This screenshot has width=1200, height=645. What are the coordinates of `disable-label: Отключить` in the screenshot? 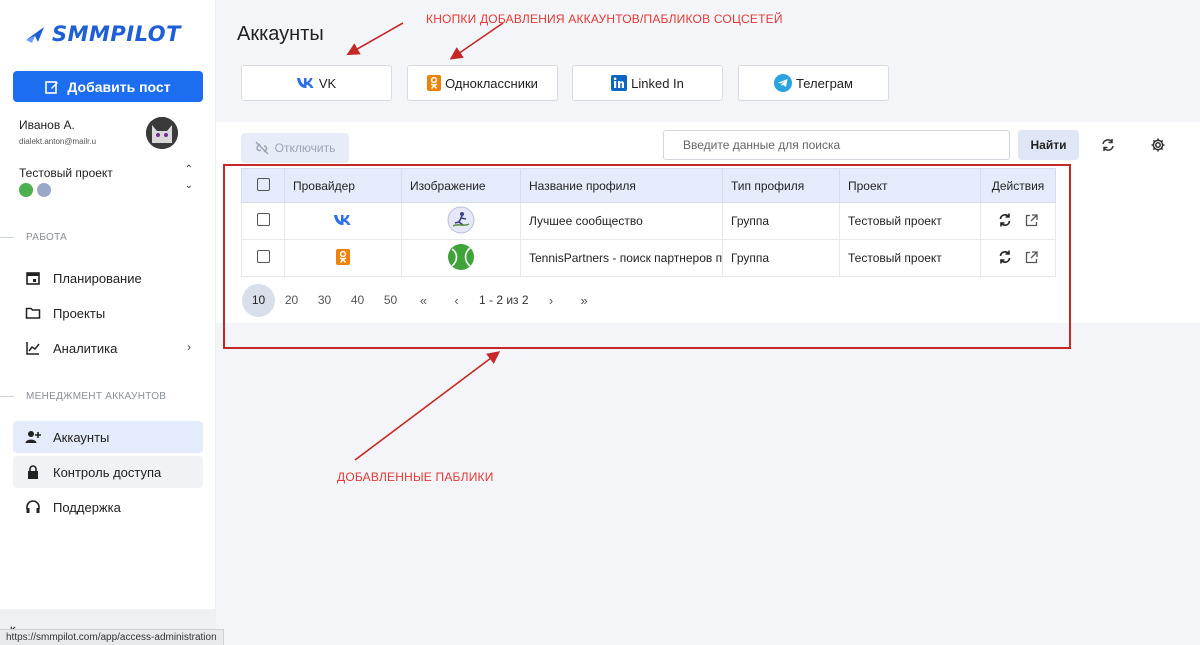 It's located at (305, 148).